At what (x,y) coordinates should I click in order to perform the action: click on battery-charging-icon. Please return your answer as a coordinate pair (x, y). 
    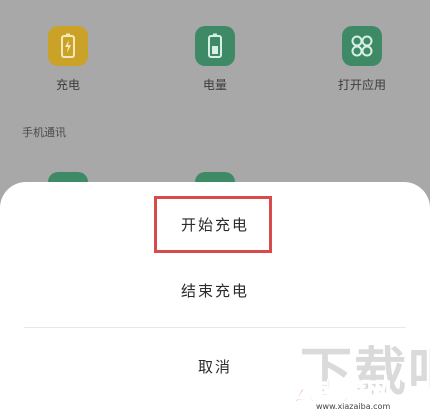
    Looking at the image, I should click on (68, 46).